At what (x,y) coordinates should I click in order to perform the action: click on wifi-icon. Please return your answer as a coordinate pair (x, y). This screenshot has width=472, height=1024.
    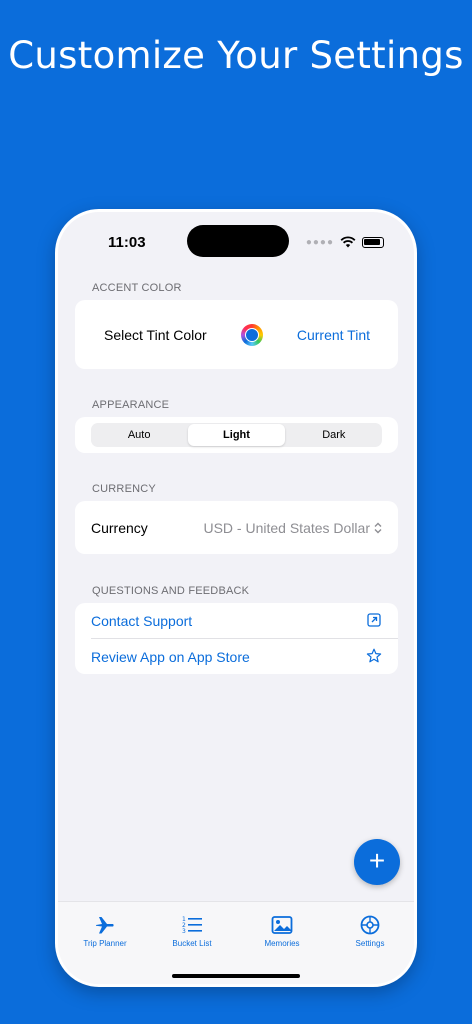
    Looking at the image, I should click on (348, 242).